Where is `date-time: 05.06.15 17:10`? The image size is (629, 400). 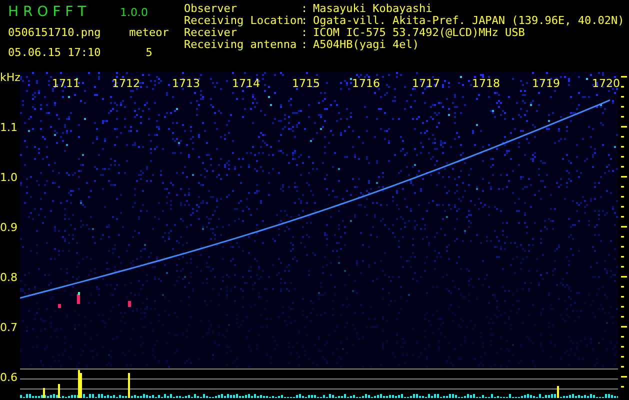
date-time: 05.06.15 17:10 is located at coordinates (54, 52).